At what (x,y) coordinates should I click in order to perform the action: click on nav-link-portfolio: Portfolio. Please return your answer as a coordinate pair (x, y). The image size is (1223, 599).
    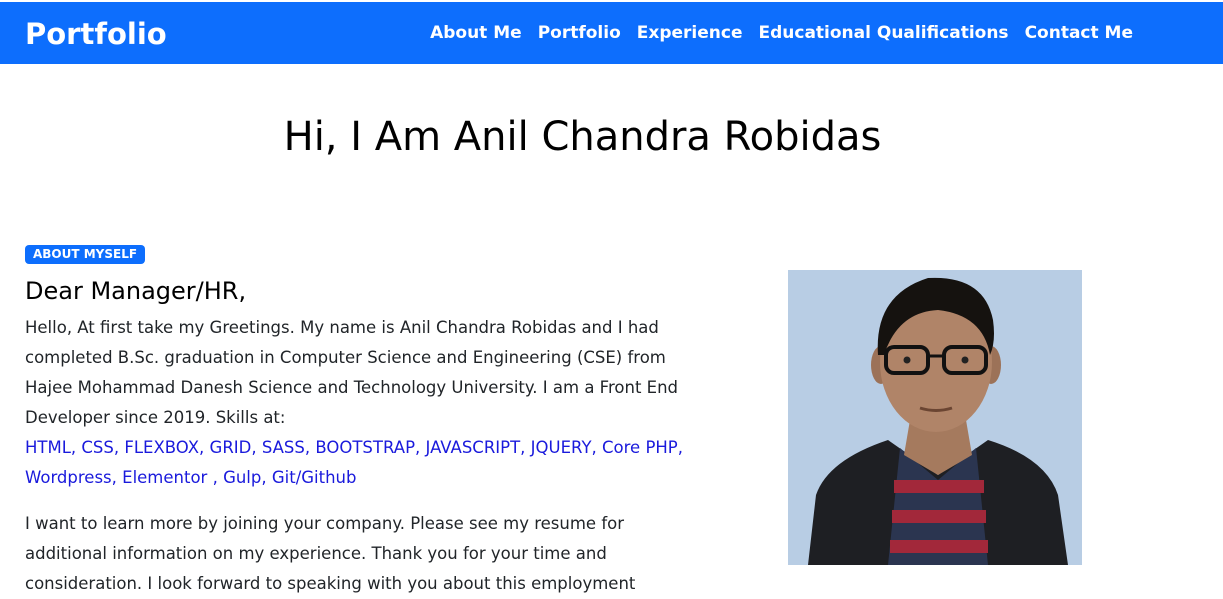
    Looking at the image, I should click on (579, 33).